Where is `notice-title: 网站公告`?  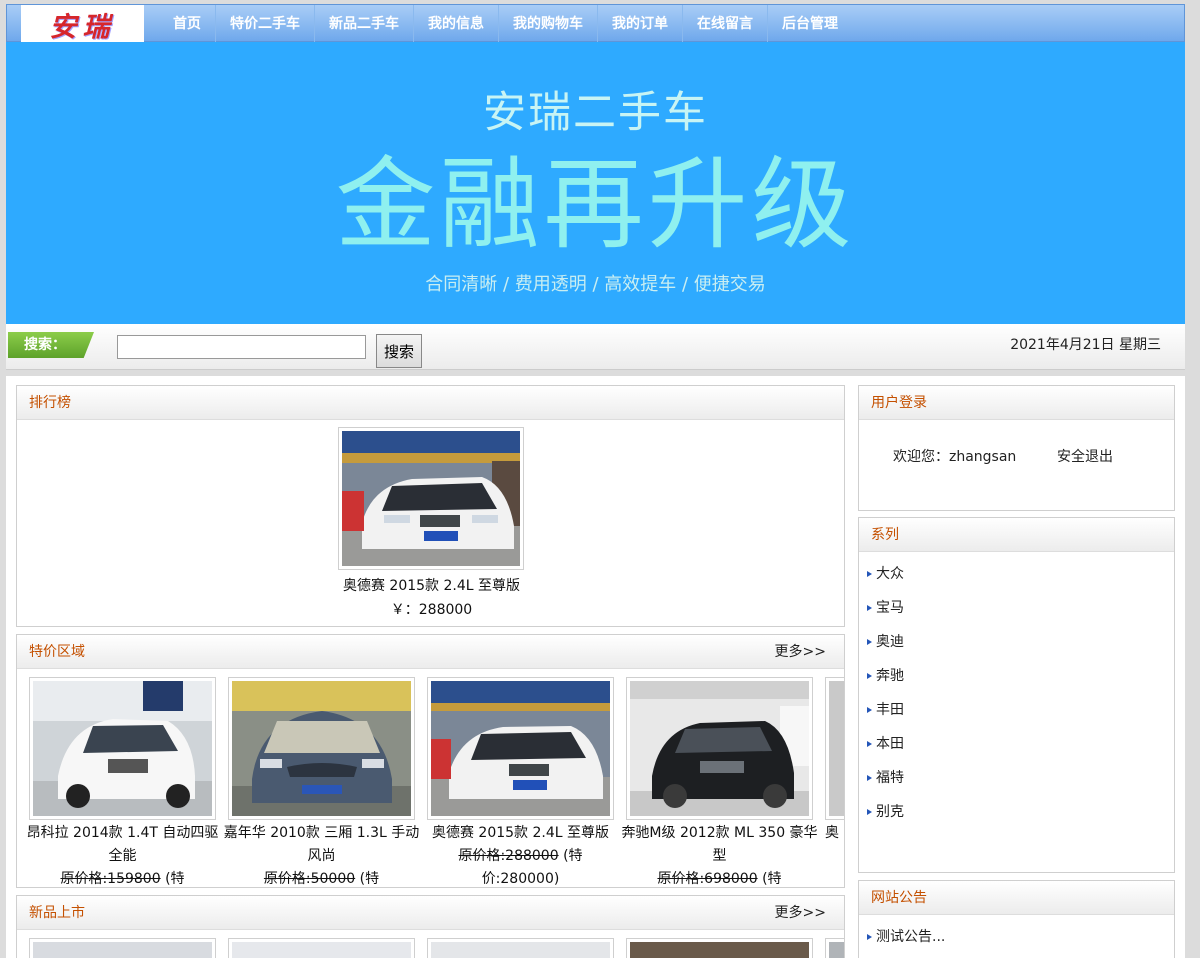
notice-title: 网站公告 is located at coordinates (1016, 898).